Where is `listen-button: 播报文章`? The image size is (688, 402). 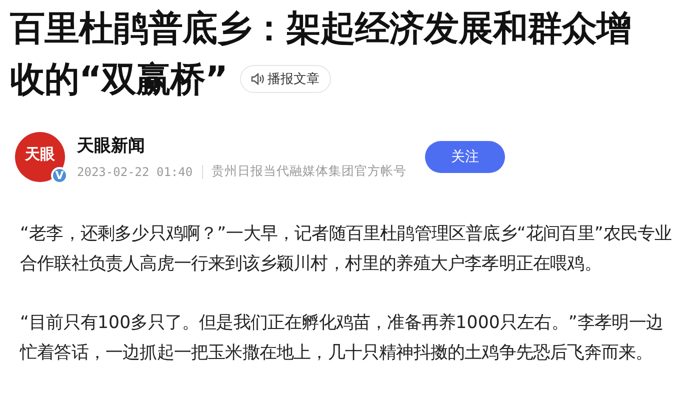
listen-button: 播报文章 is located at coordinates (285, 78).